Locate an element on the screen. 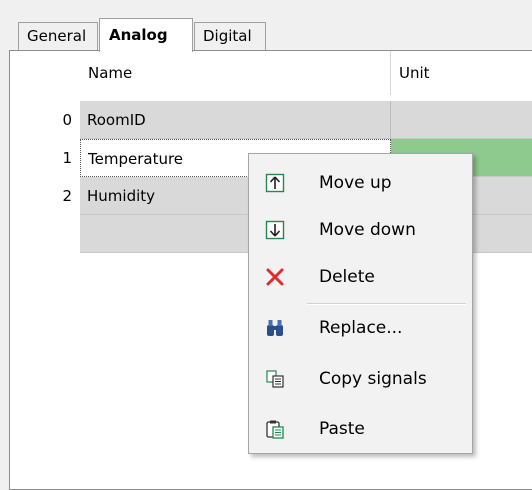 The width and height of the screenshot is (532, 490). row-index: 1 is located at coordinates (67, 158).